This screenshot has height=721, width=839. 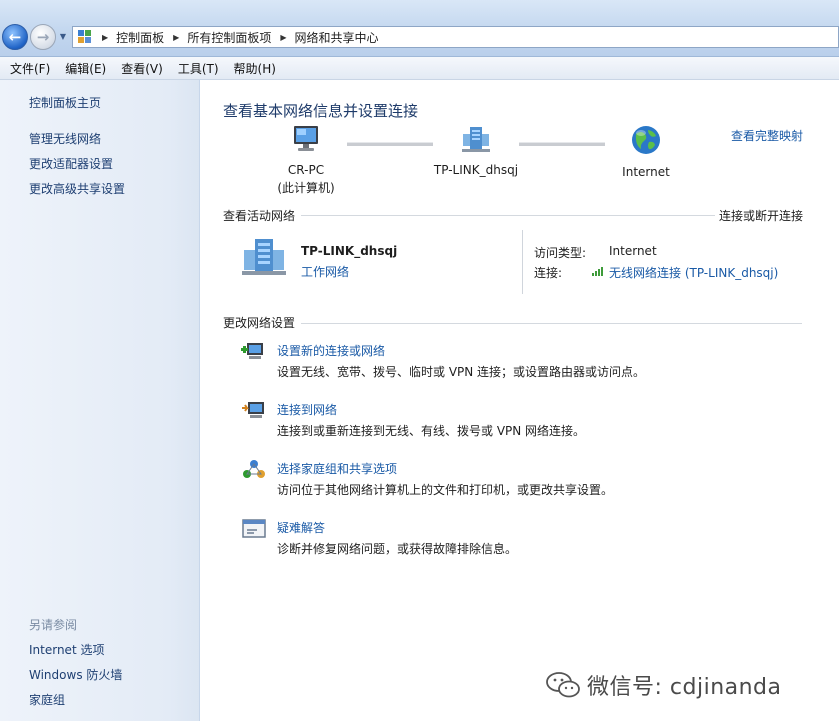 I want to click on homegroup-icon, so click(x=254, y=469).